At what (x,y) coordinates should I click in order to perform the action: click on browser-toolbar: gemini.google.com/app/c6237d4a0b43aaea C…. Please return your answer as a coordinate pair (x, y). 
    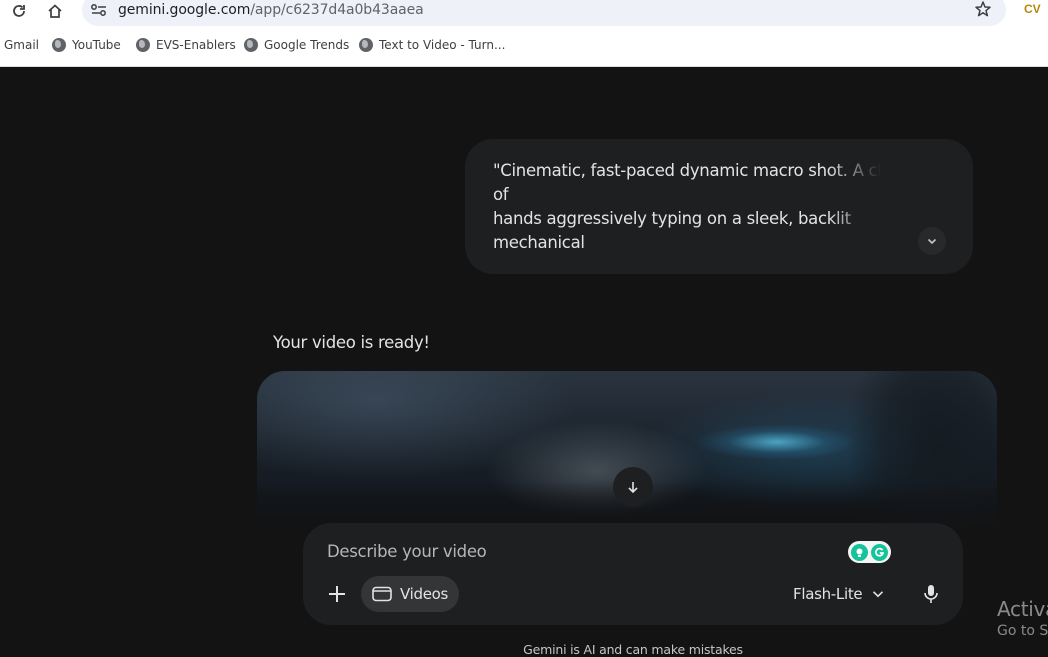
    Looking at the image, I should click on (524, 15).